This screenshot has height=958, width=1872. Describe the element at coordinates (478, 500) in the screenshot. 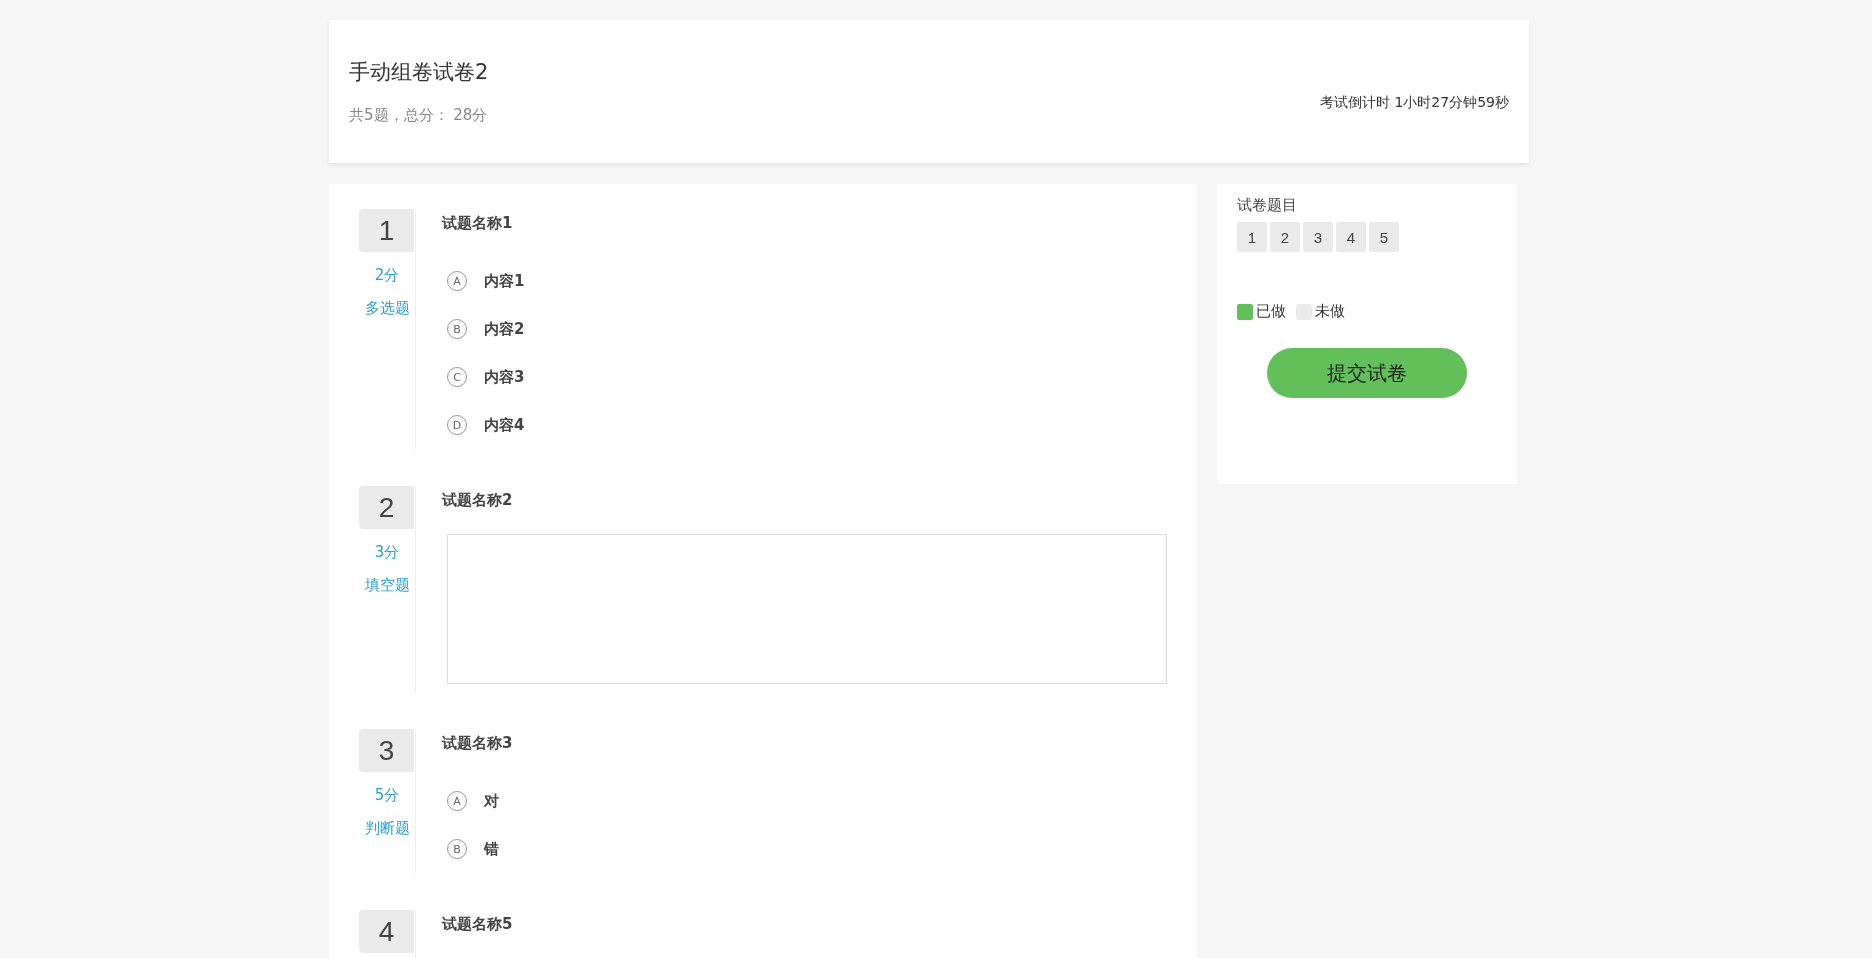

I see `question-title: 试题名称2` at that location.